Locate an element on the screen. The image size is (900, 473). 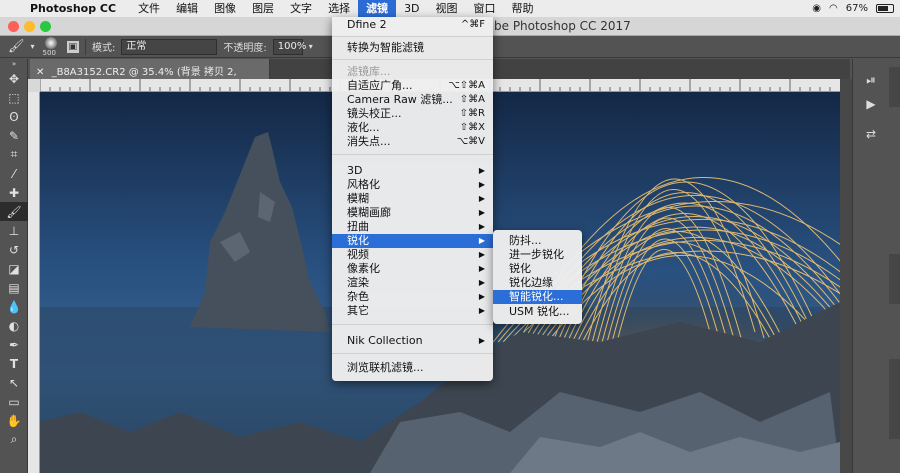
eyedropper-tool-icon: ⁄ is located at coordinates (14, 173).